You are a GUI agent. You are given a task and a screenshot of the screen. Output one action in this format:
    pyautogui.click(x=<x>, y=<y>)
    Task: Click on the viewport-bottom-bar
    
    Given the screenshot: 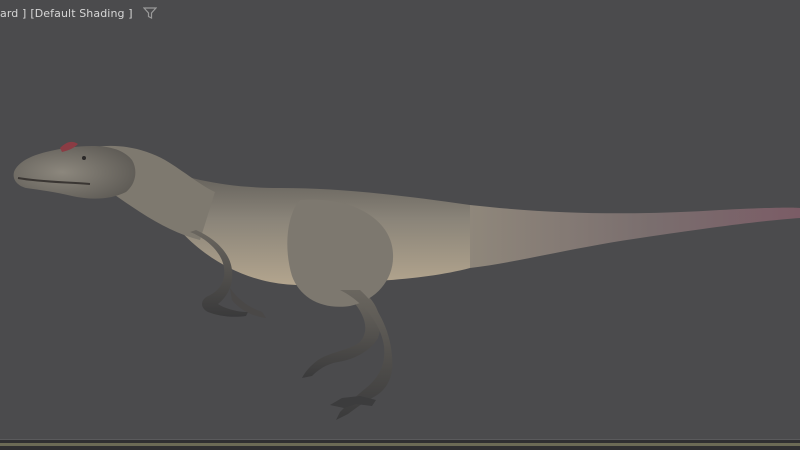 What is the action you would take?
    pyautogui.click(x=400, y=444)
    